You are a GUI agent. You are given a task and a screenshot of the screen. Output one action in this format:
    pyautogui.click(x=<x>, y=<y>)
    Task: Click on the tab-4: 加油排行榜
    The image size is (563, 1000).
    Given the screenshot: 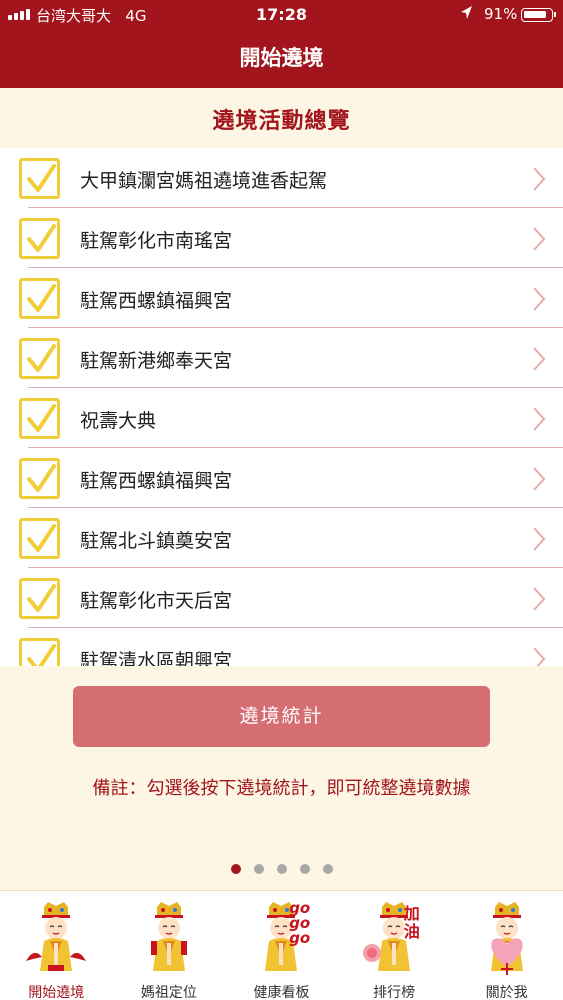 What is the action you would take?
    pyautogui.click(x=394, y=945)
    